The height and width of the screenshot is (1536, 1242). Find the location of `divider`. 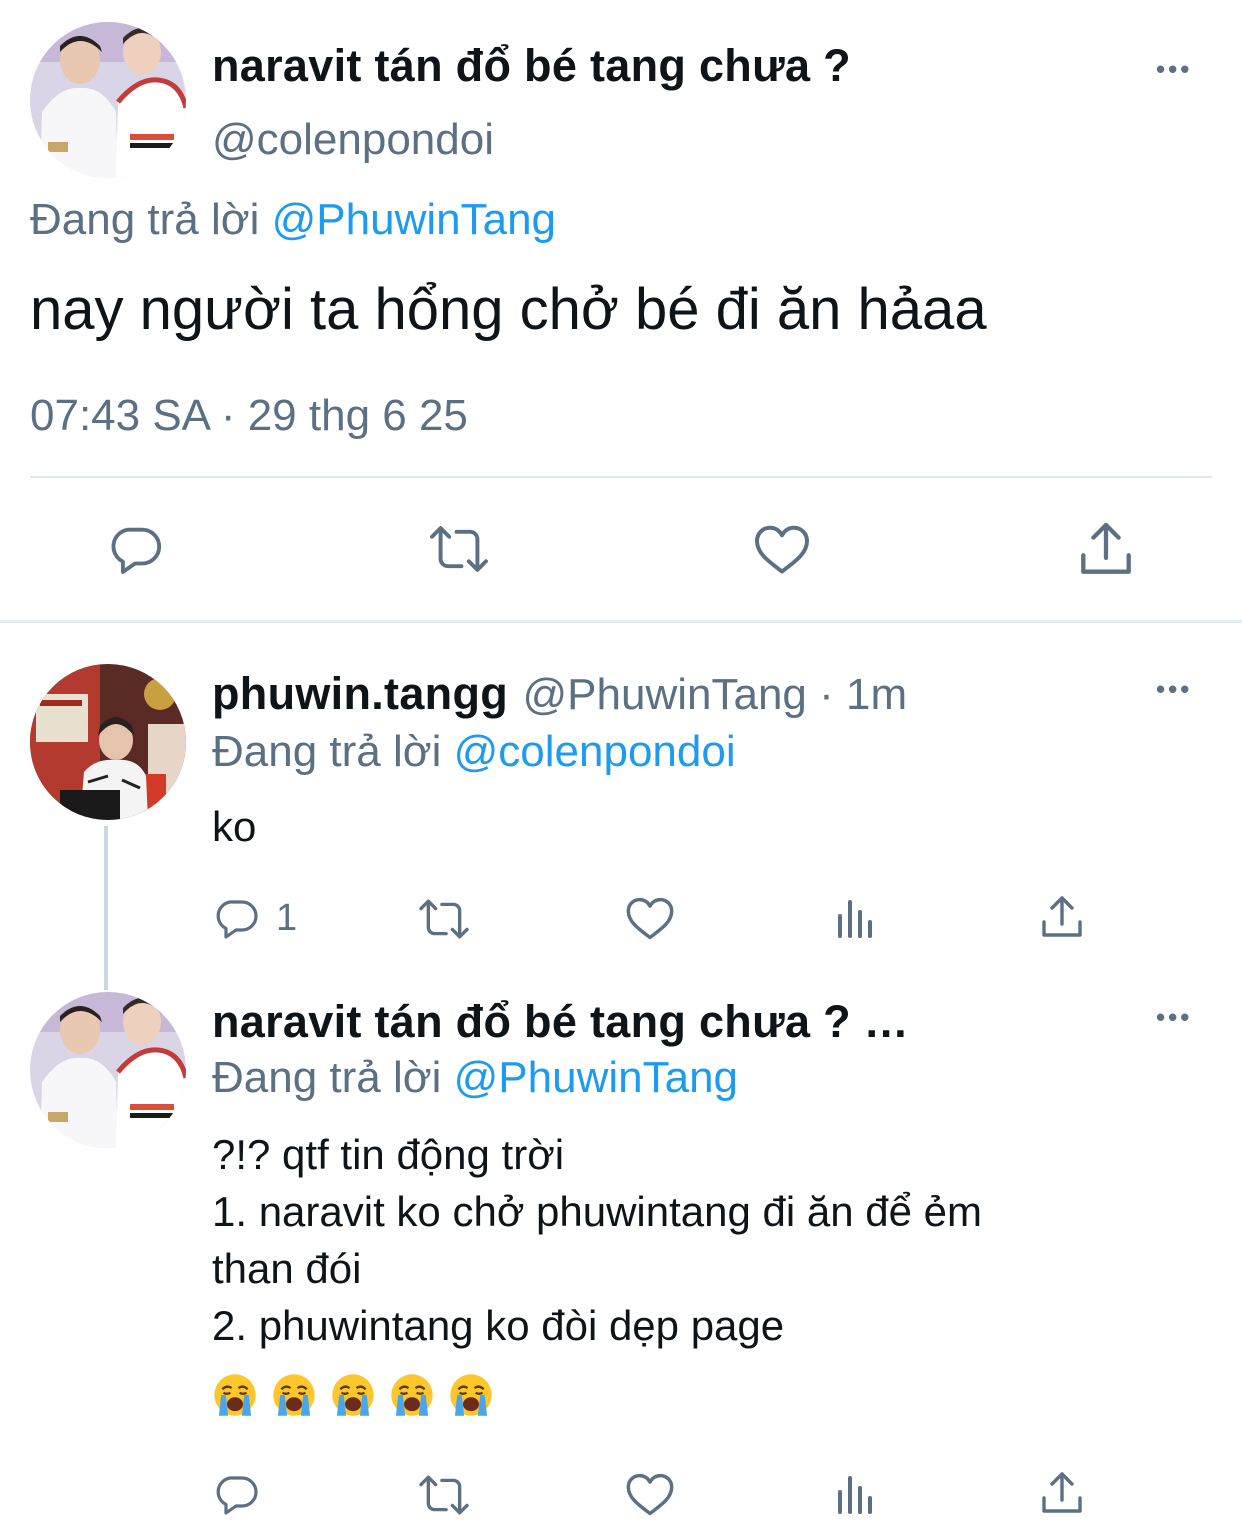

divider is located at coordinates (621, 477).